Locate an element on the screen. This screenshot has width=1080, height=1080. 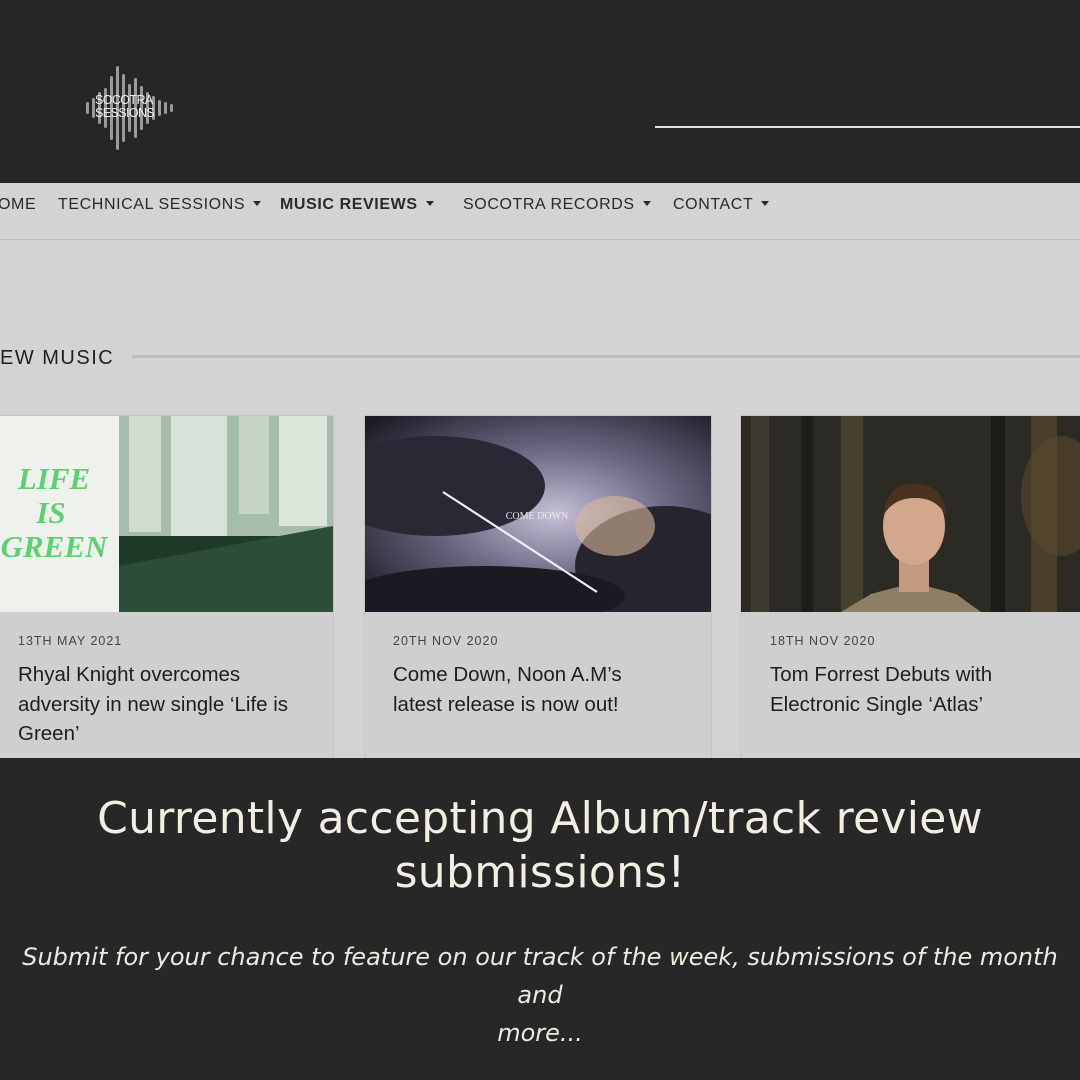
logo-line-2: SESSIONS is located at coordinates (125, 113).